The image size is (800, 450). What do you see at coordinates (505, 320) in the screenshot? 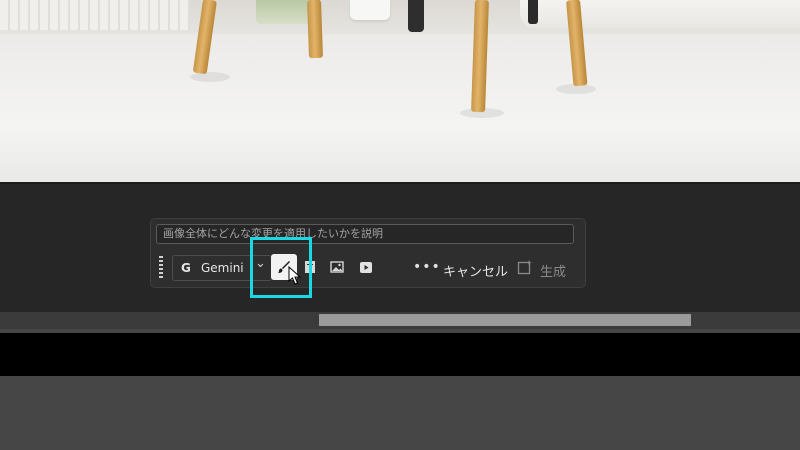
I see `scrollbar-thumb` at bounding box center [505, 320].